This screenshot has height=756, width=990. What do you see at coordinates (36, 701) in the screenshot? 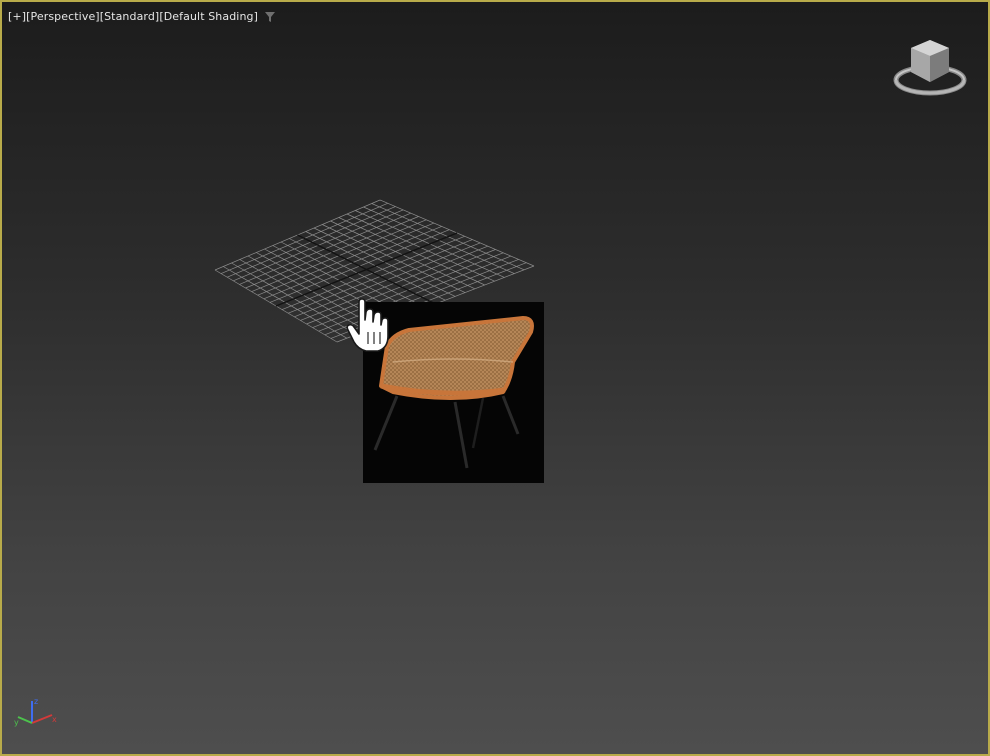
I see `axis-z-label: z` at bounding box center [36, 701].